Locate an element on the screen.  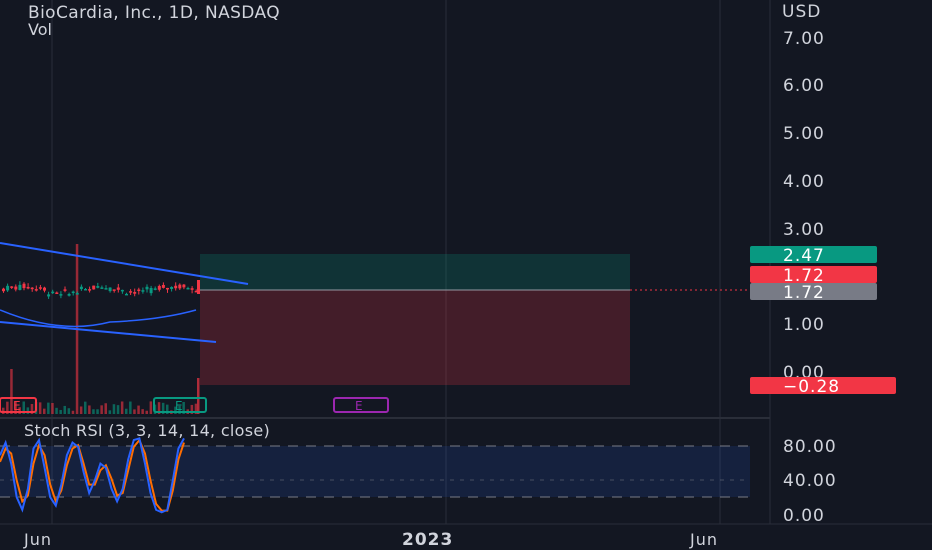
lower-trendline is located at coordinates (108, 332).